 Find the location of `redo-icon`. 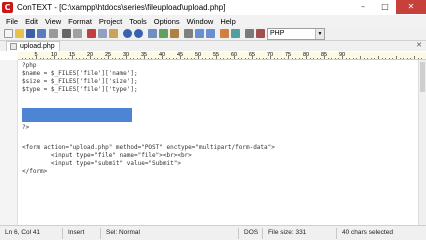

redo-icon is located at coordinates (138, 33).